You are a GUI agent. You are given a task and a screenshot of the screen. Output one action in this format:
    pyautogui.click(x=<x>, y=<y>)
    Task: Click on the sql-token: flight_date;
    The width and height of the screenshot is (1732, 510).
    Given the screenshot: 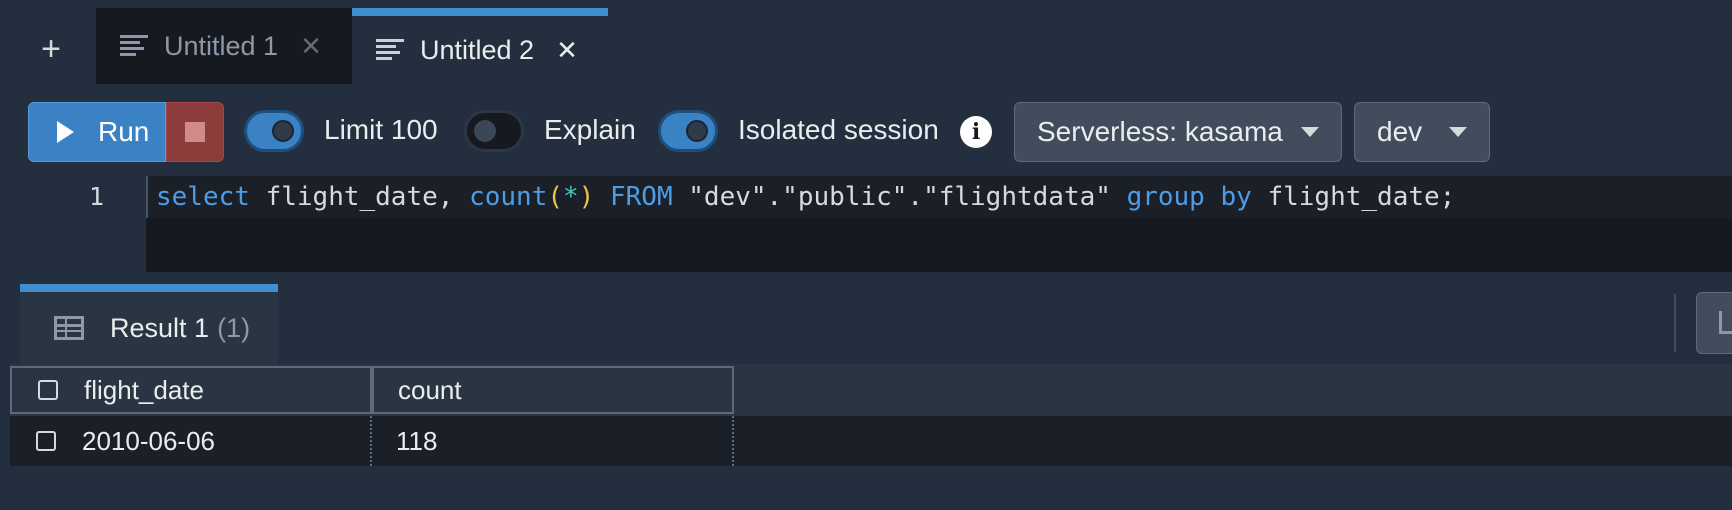 What is the action you would take?
    pyautogui.click(x=1353, y=197)
    